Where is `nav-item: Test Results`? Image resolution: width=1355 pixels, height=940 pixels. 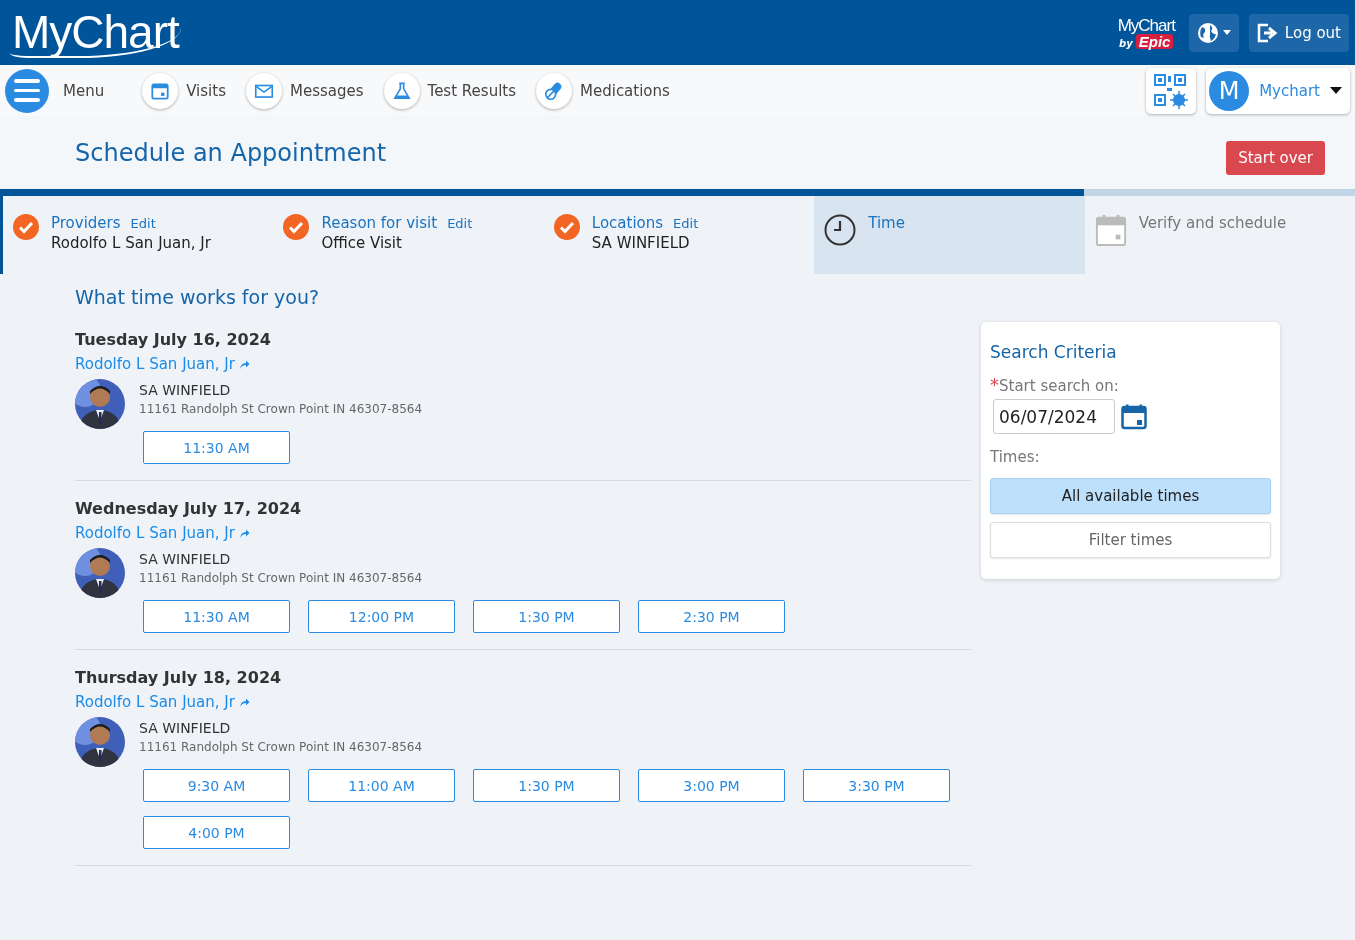
nav-item: Test Results is located at coordinates (449, 90).